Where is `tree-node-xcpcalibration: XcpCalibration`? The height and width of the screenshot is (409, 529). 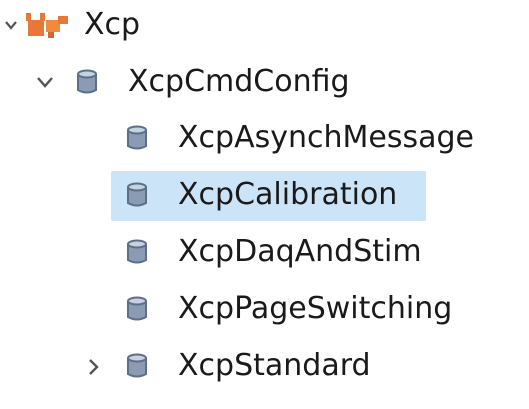 tree-node-xcpcalibration: XcpCalibration is located at coordinates (268, 195).